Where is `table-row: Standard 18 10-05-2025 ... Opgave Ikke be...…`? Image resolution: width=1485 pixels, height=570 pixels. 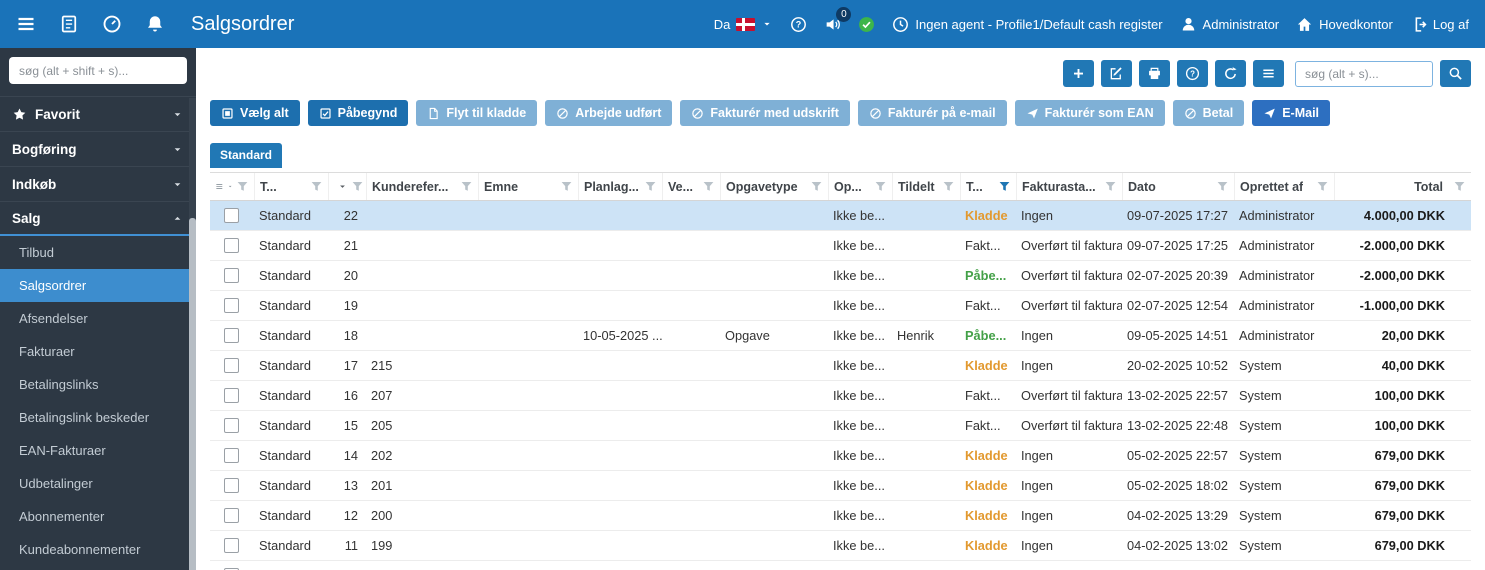 table-row: Standard 18 10-05-2025 ... Opgave Ikke be...… is located at coordinates (840, 336).